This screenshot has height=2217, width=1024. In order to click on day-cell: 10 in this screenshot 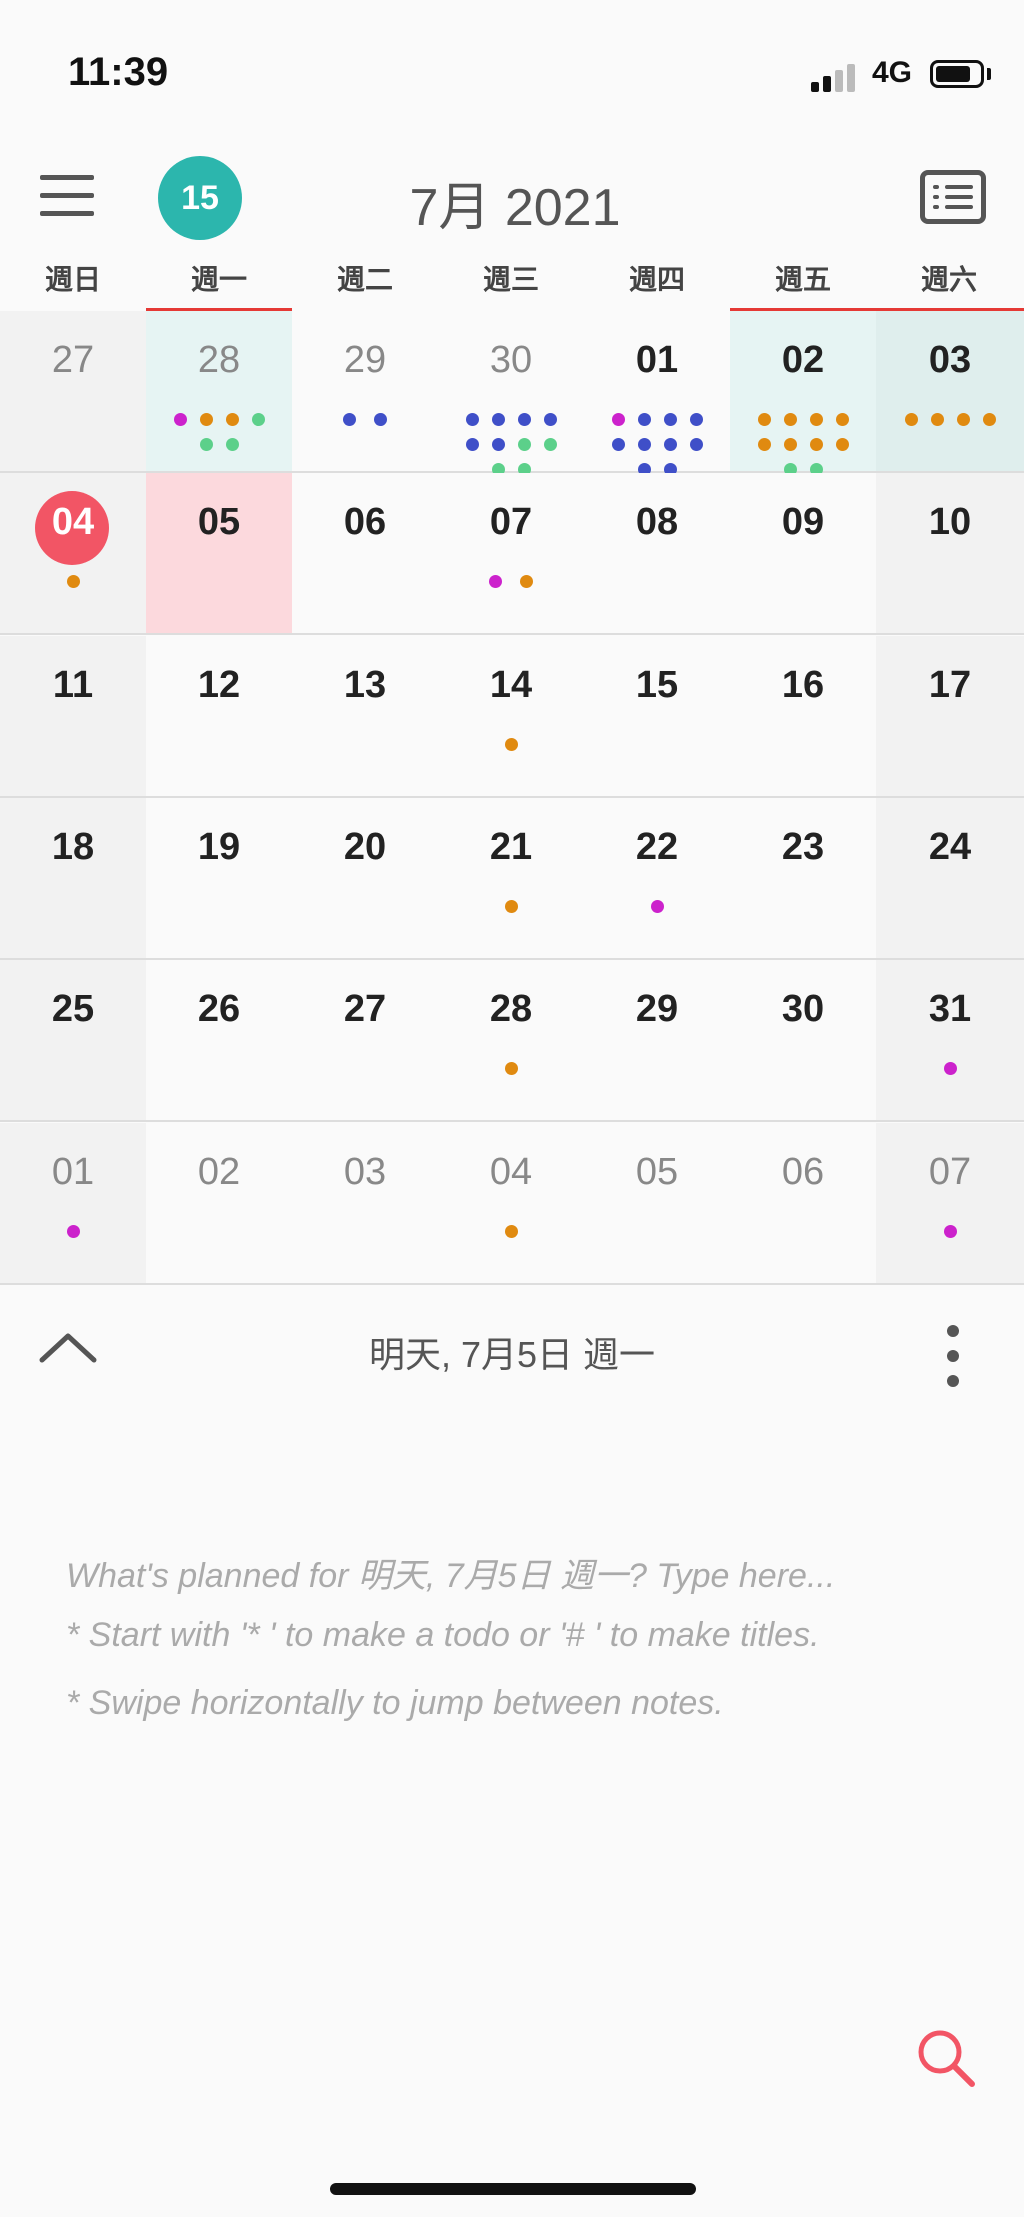, I will do `click(950, 554)`.